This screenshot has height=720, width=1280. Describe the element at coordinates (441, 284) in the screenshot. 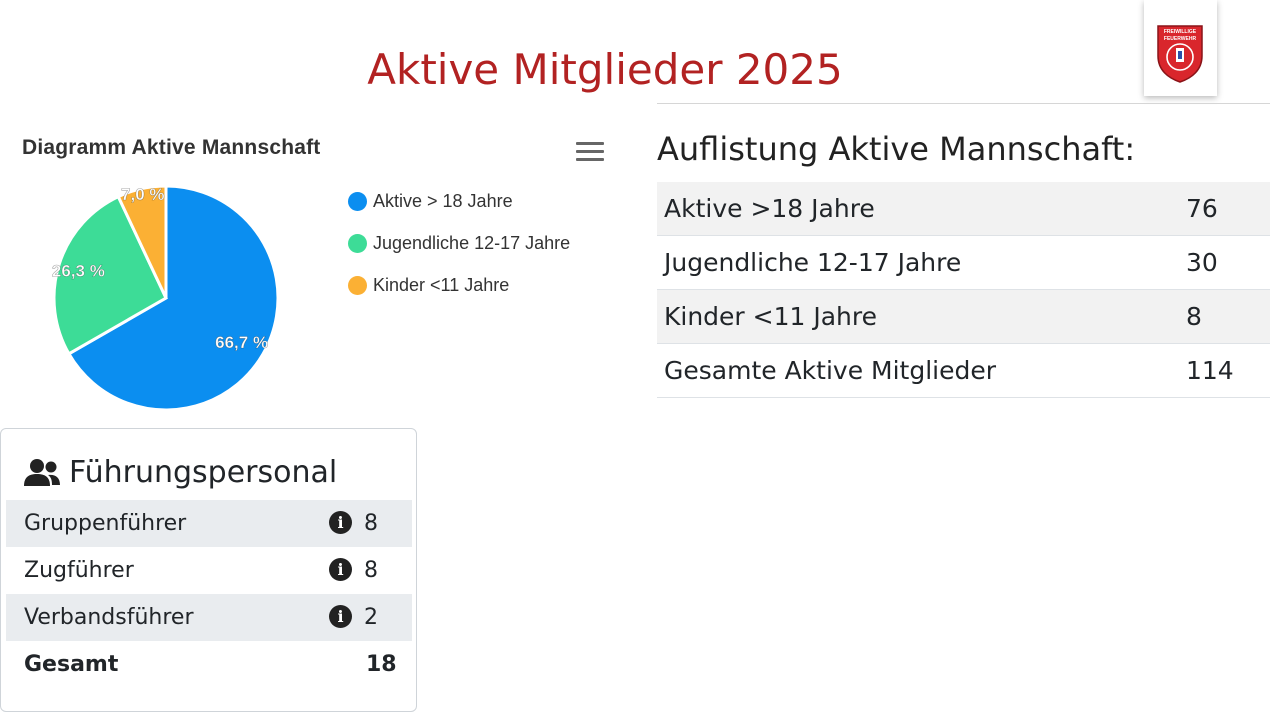

I see `legend-label: Kinder <11 Jahre` at that location.